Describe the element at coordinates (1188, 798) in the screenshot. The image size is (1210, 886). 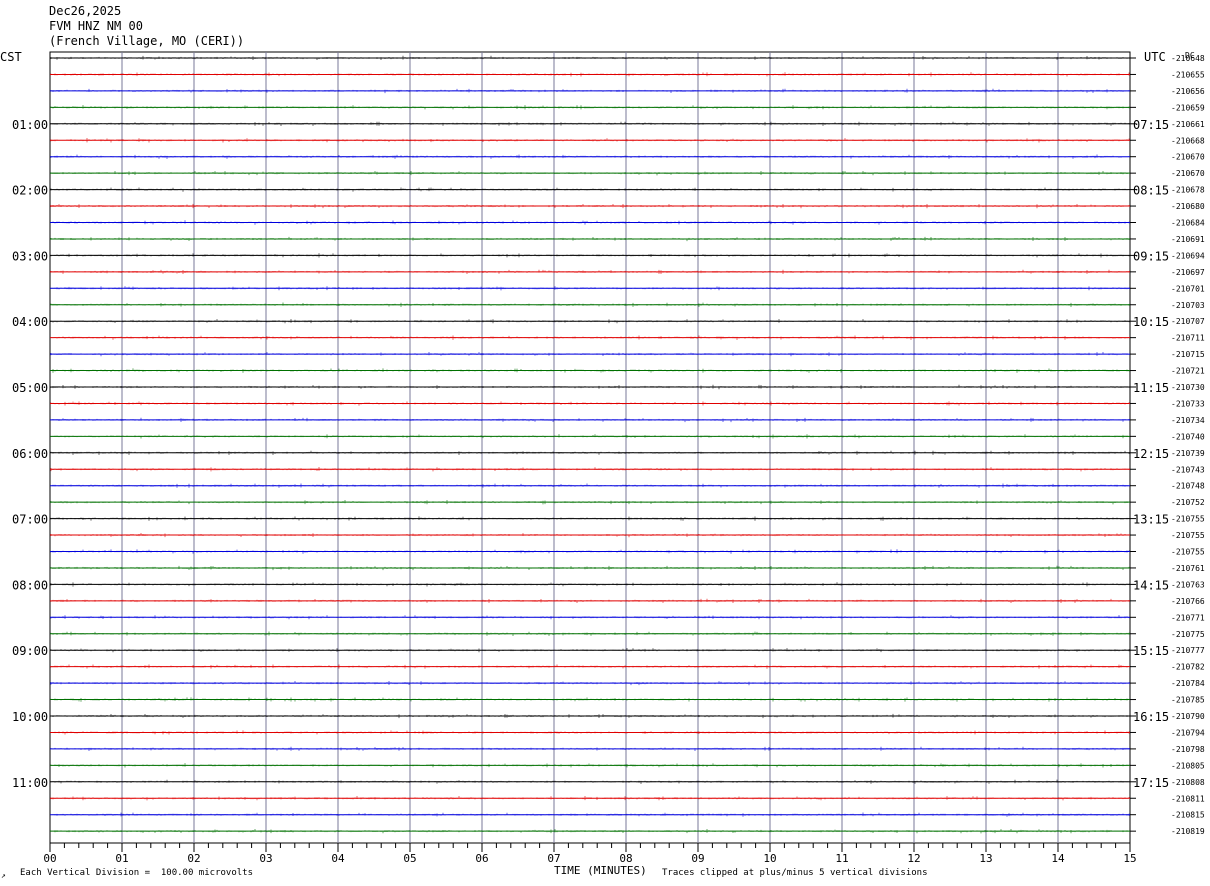
I see `dc-offset-label: -210811` at that location.